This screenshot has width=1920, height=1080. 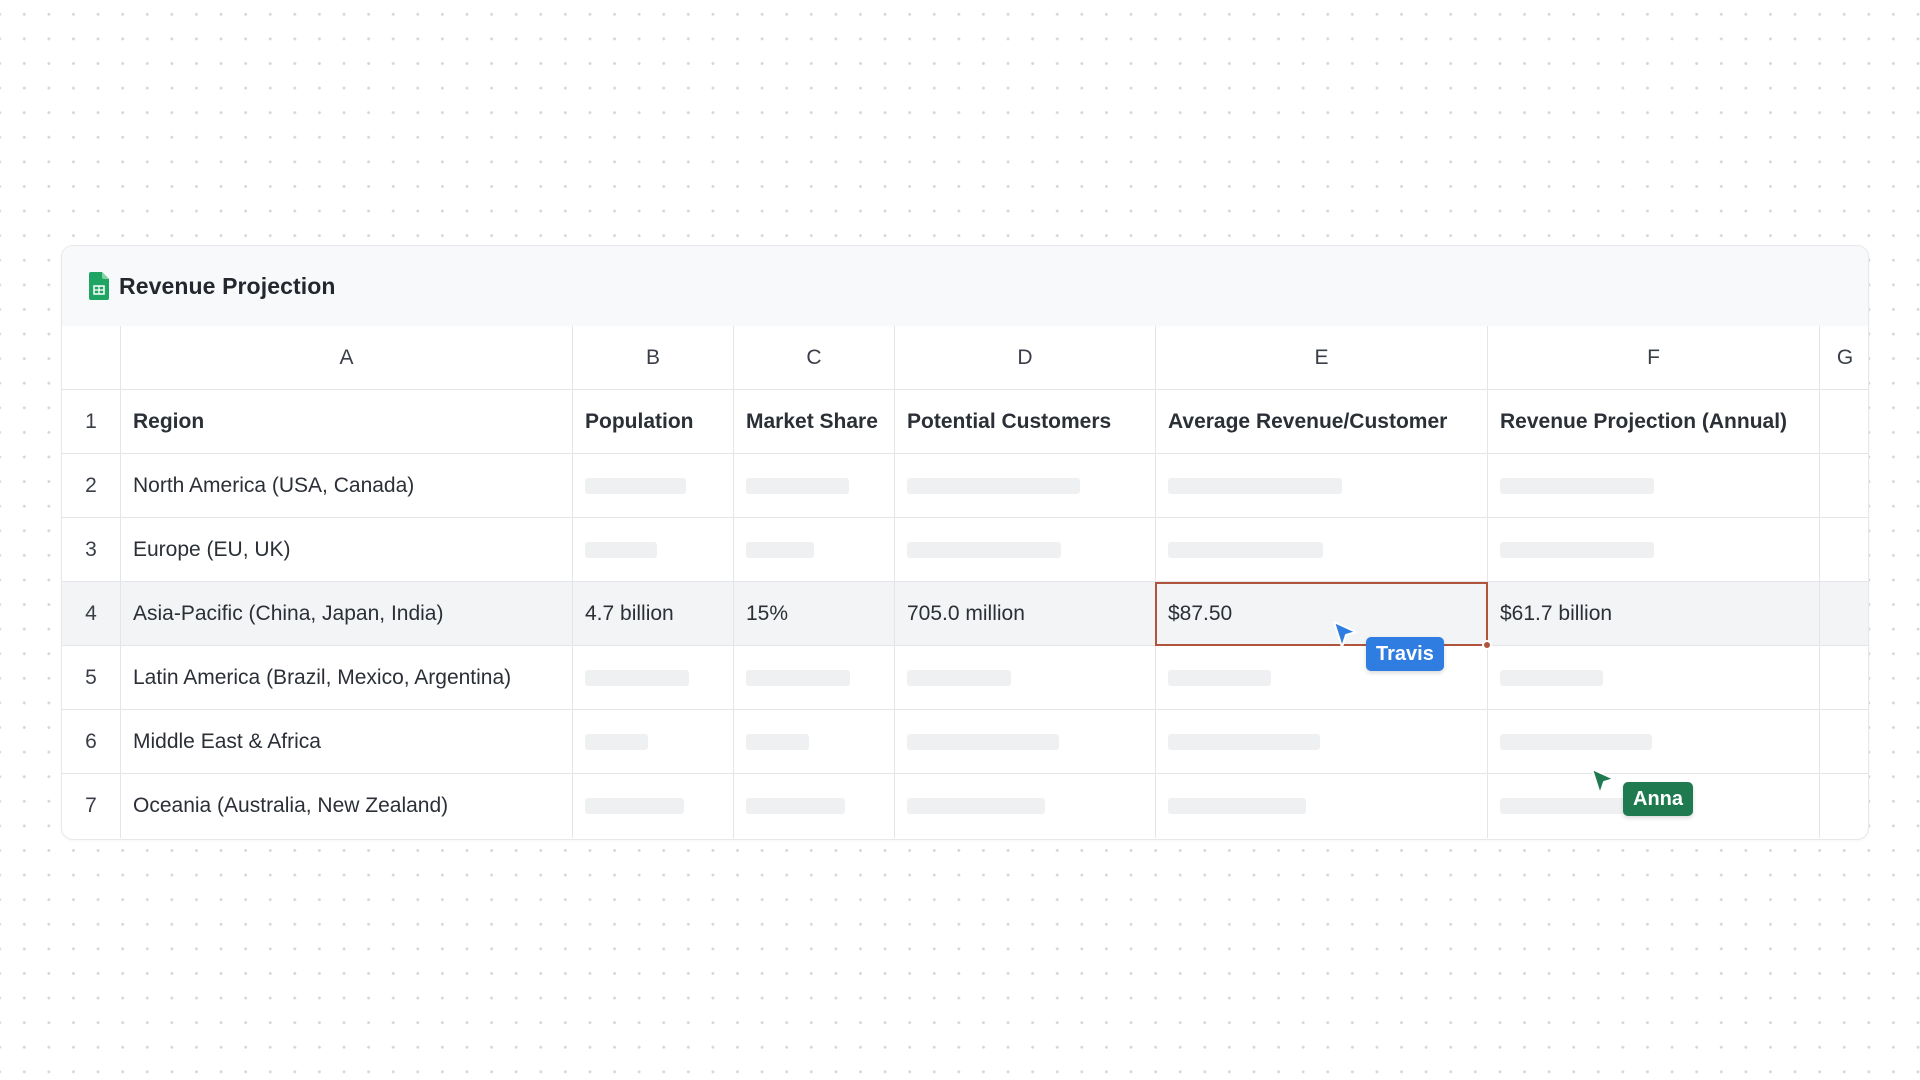 I want to click on spreadsheet-icon, so click(x=99, y=286).